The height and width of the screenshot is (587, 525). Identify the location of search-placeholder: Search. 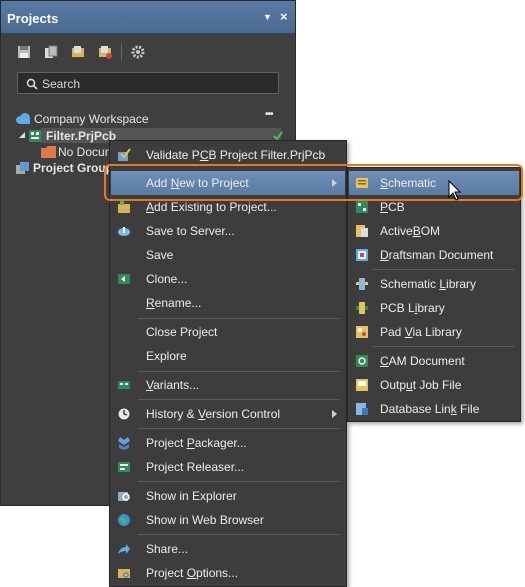
(61, 84).